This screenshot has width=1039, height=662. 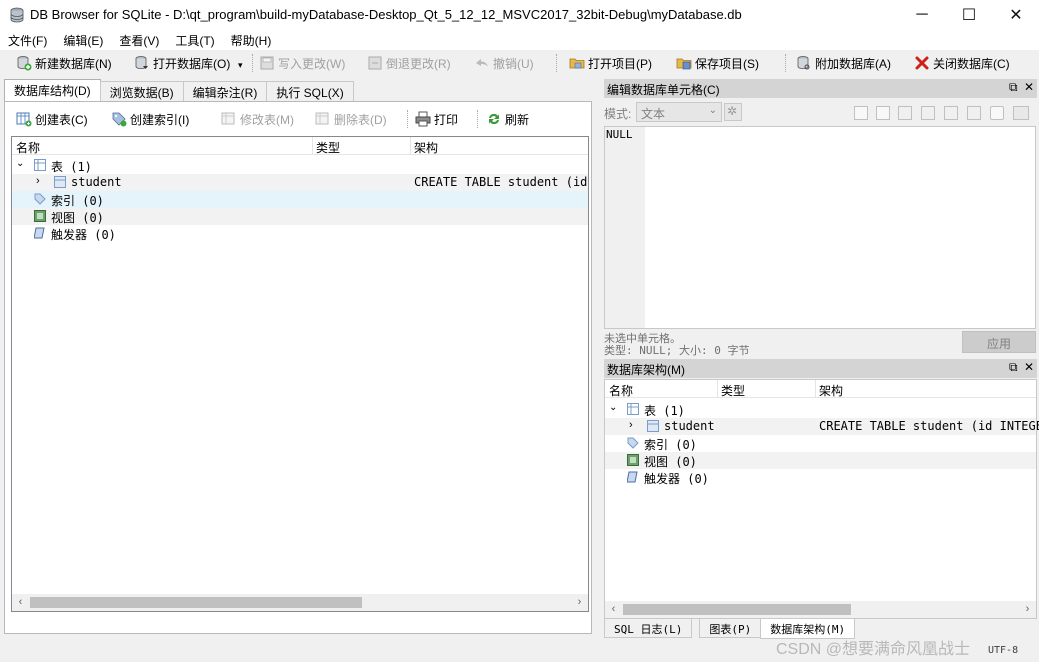 I want to click on close-window-button: ✕, so click(x=1016, y=15).